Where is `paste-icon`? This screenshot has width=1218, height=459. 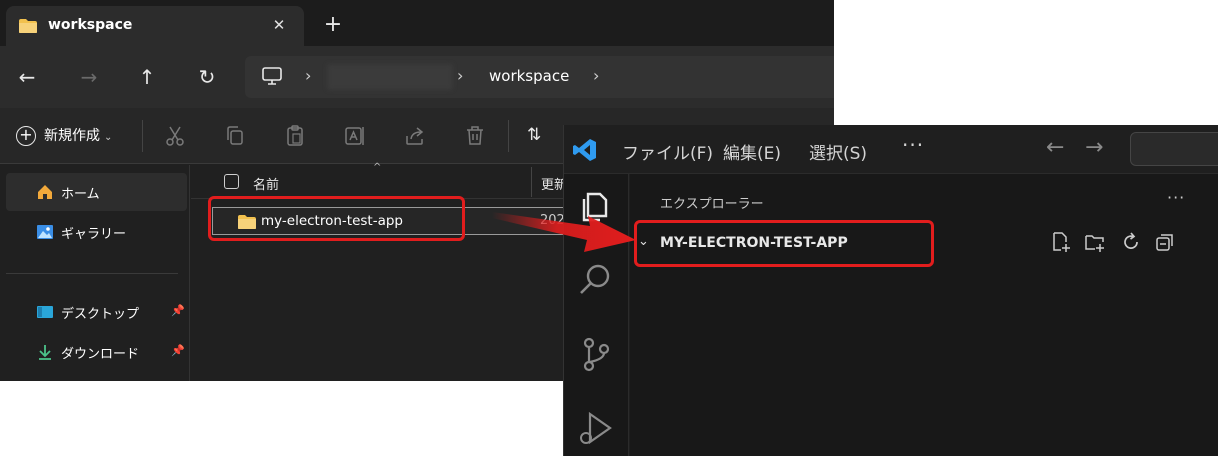 paste-icon is located at coordinates (295, 136).